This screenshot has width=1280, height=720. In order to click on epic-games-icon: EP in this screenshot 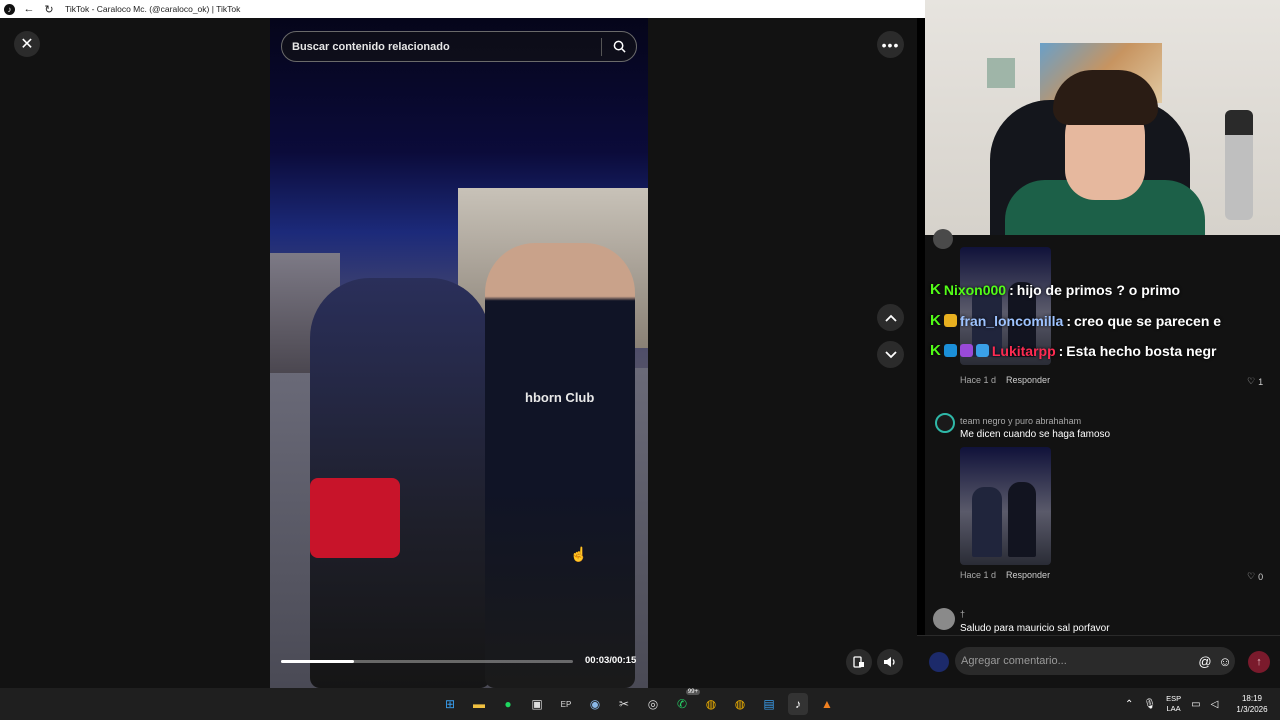, I will do `click(566, 704)`.